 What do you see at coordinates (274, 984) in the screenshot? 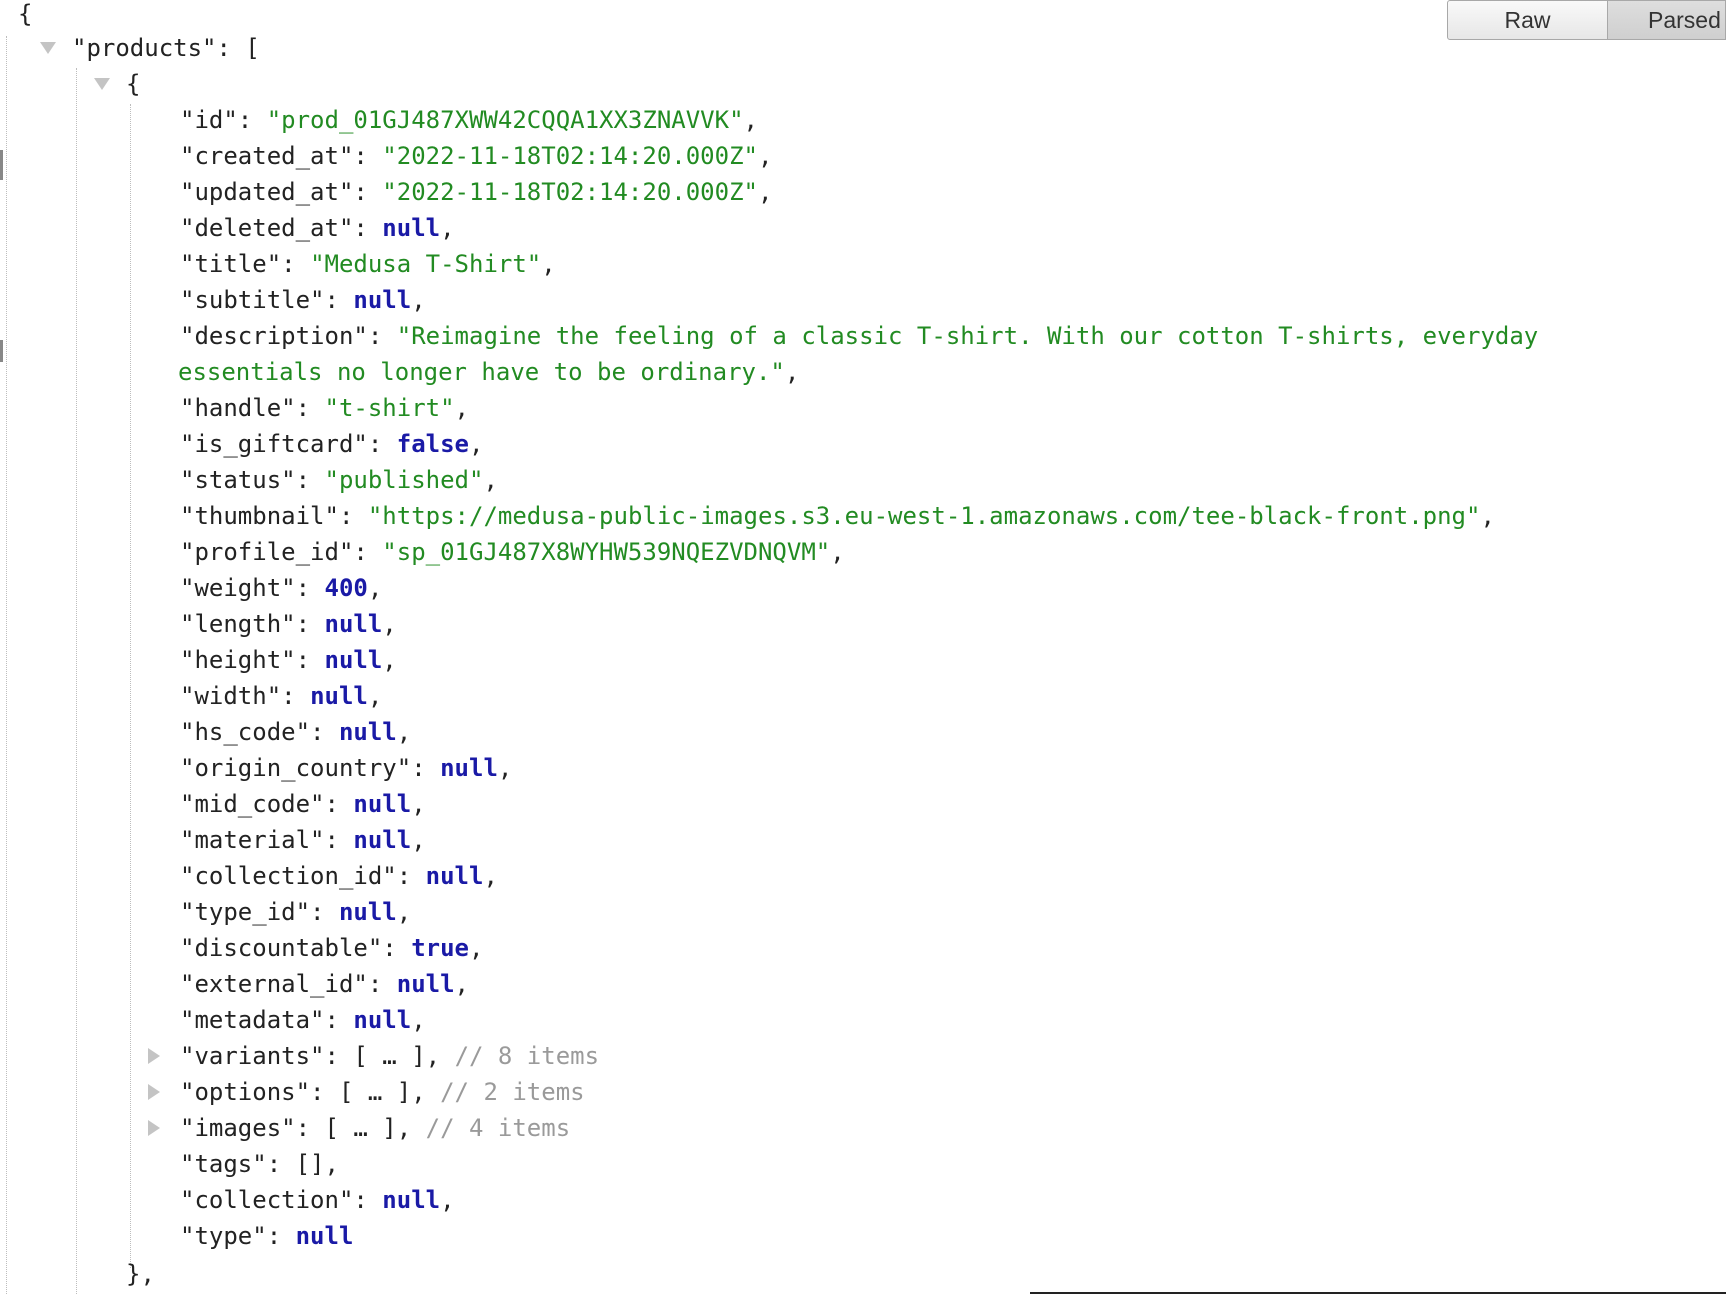
I see `json-key: "external_id"` at bounding box center [274, 984].